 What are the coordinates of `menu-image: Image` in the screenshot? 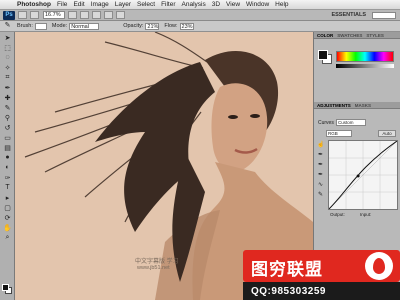 It's located at (100, 4).